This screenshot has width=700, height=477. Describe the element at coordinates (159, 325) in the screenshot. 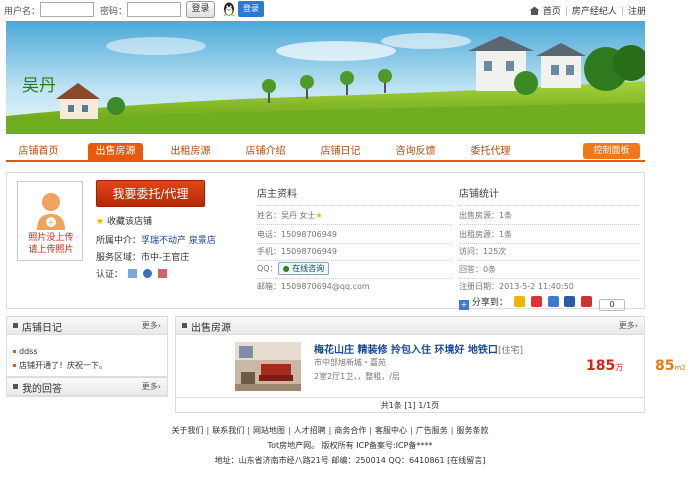

I see `chevron-right-icon: ›` at that location.